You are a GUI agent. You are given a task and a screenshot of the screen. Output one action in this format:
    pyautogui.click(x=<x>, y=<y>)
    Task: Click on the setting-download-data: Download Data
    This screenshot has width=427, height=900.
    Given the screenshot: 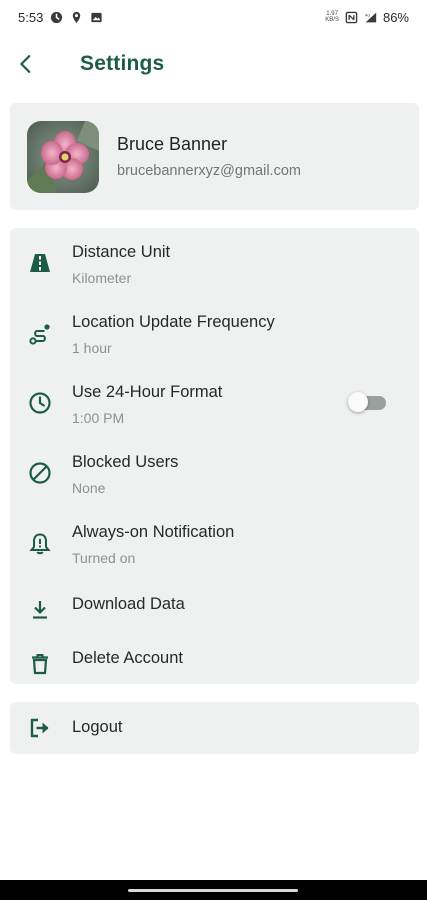 What is the action you would take?
    pyautogui.click(x=214, y=610)
    